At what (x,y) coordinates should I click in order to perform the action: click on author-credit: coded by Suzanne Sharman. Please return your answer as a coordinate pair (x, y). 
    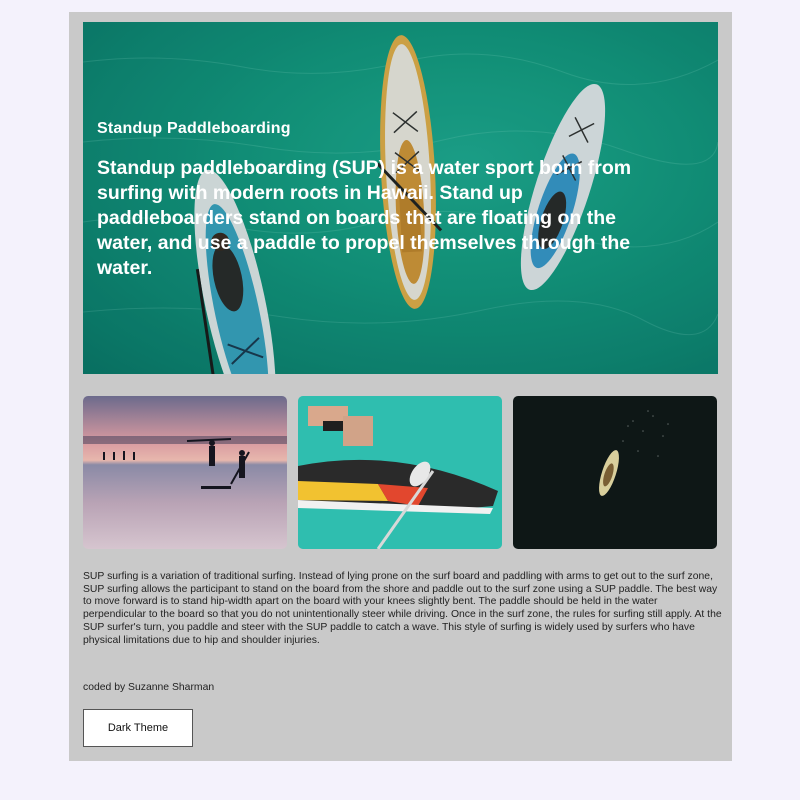
    Looking at the image, I should click on (149, 687).